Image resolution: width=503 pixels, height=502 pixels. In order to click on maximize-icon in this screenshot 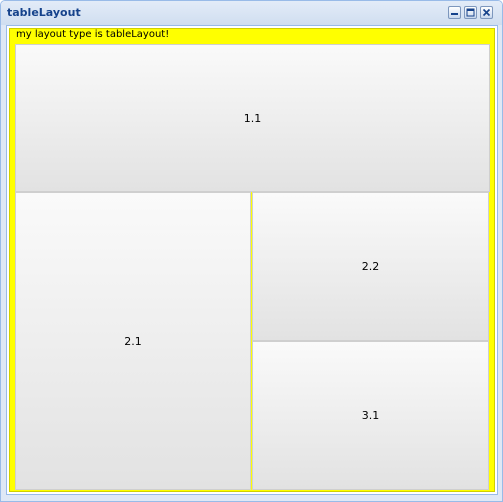, I will do `click(470, 12)`.